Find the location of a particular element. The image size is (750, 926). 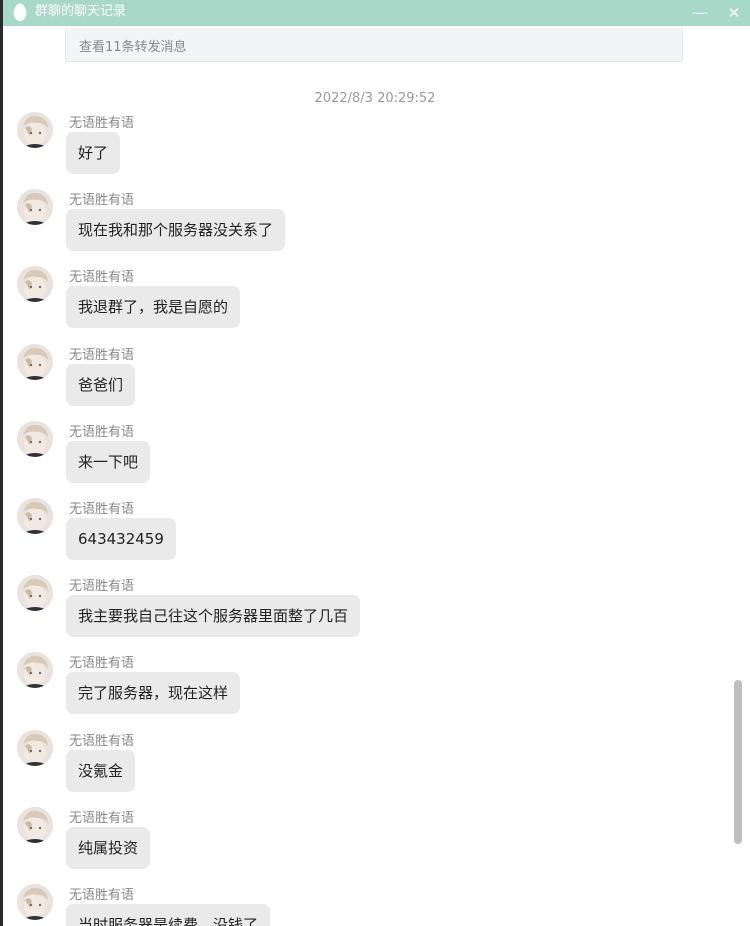

penguin-icon is located at coordinates (20, 12).